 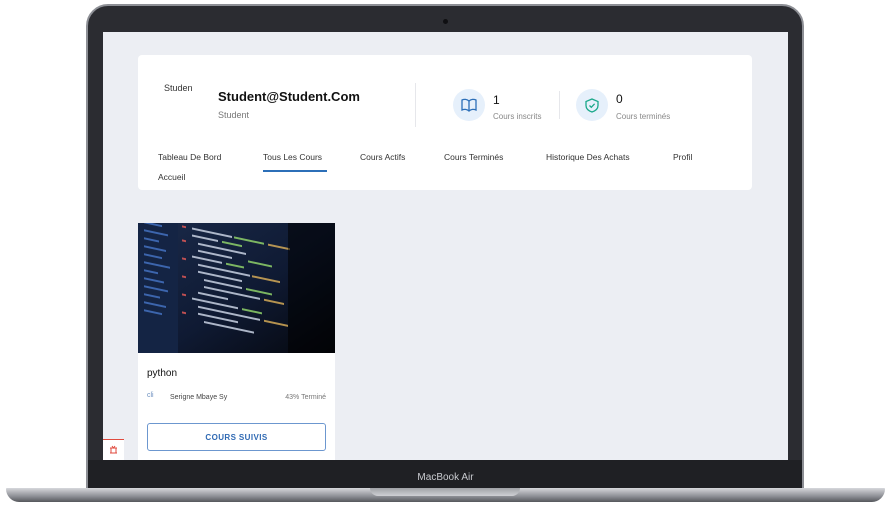 What do you see at coordinates (643, 116) in the screenshot?
I see `completed-label: Cours terminés` at bounding box center [643, 116].